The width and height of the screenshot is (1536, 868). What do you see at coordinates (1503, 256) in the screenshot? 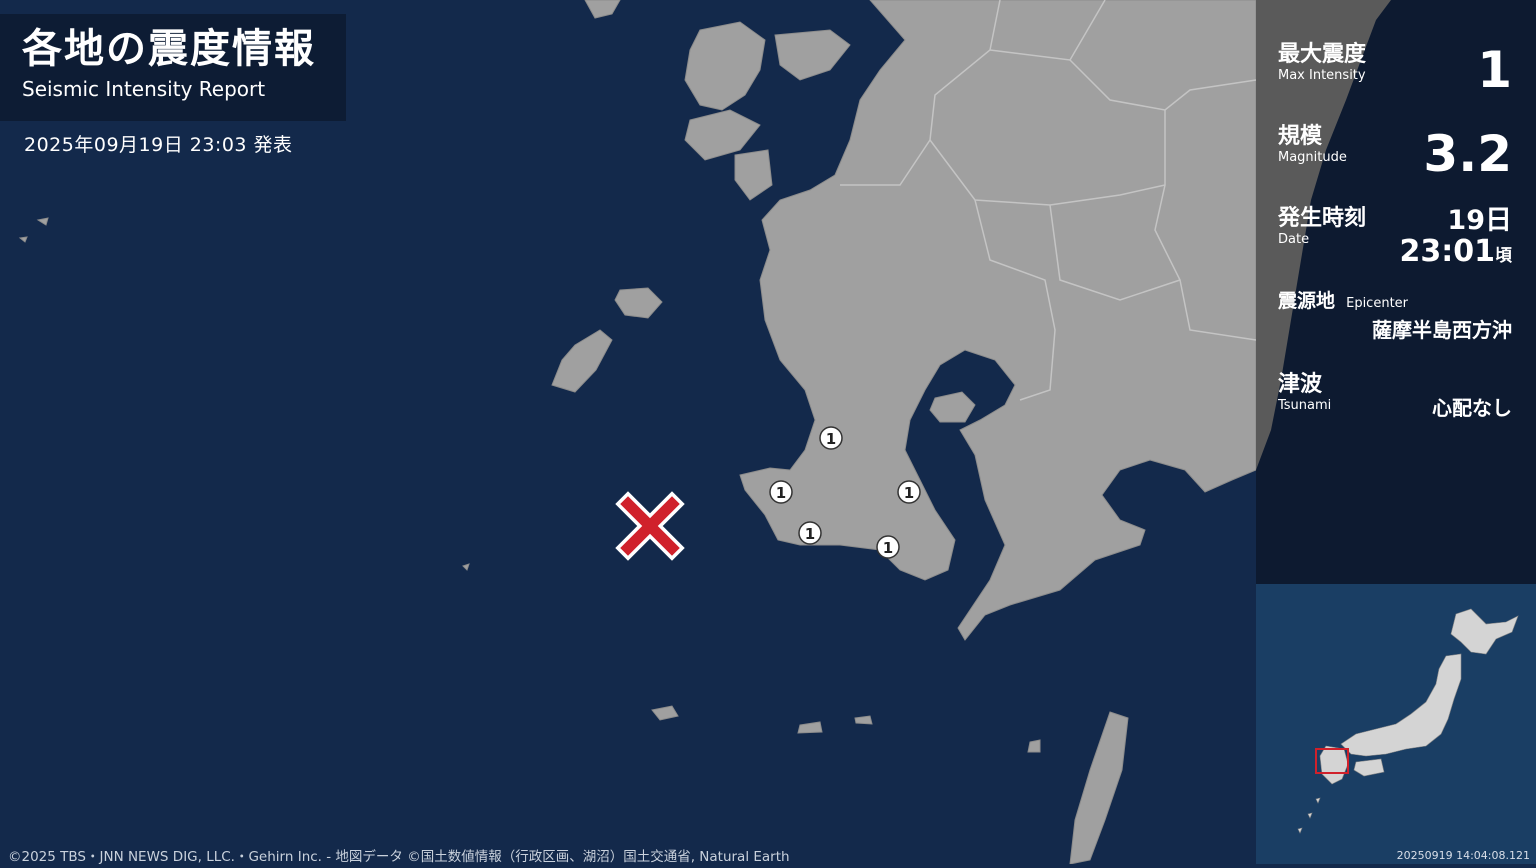
I see `time-suffix: 頃` at bounding box center [1503, 256].